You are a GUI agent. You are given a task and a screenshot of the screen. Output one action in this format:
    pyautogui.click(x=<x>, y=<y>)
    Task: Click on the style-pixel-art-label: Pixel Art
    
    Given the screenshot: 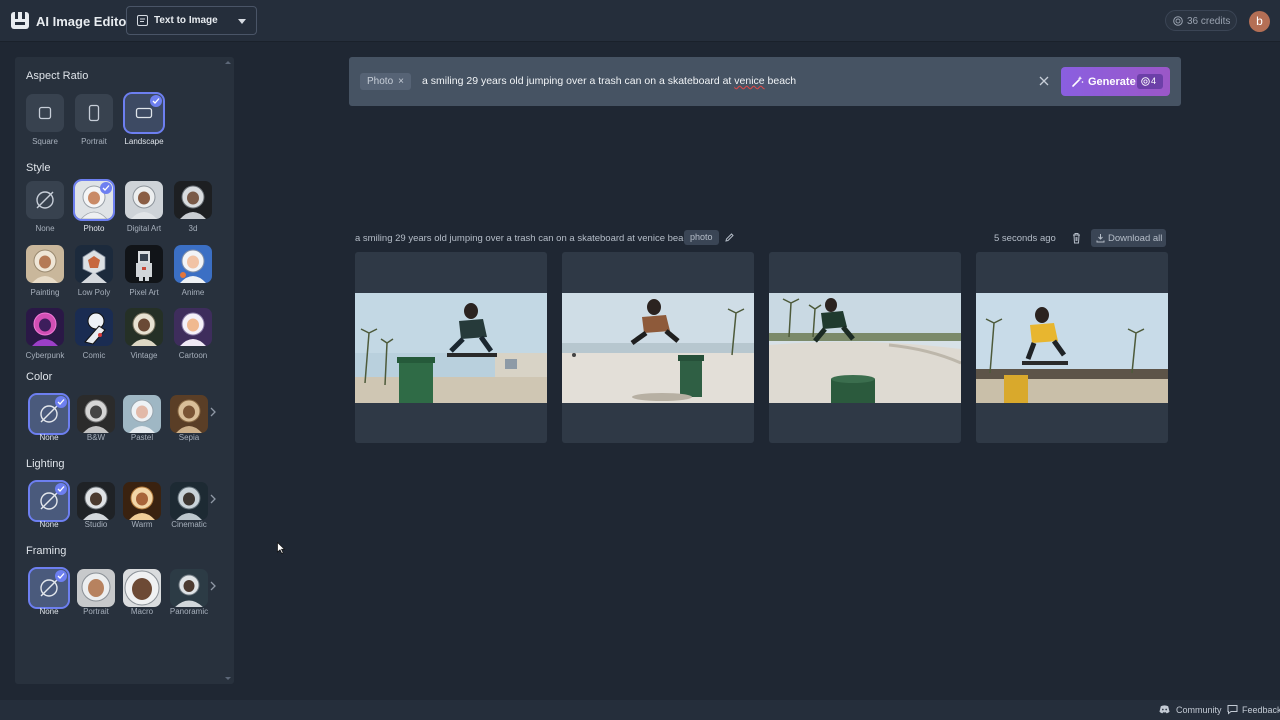 What is the action you would take?
    pyautogui.click(x=144, y=292)
    